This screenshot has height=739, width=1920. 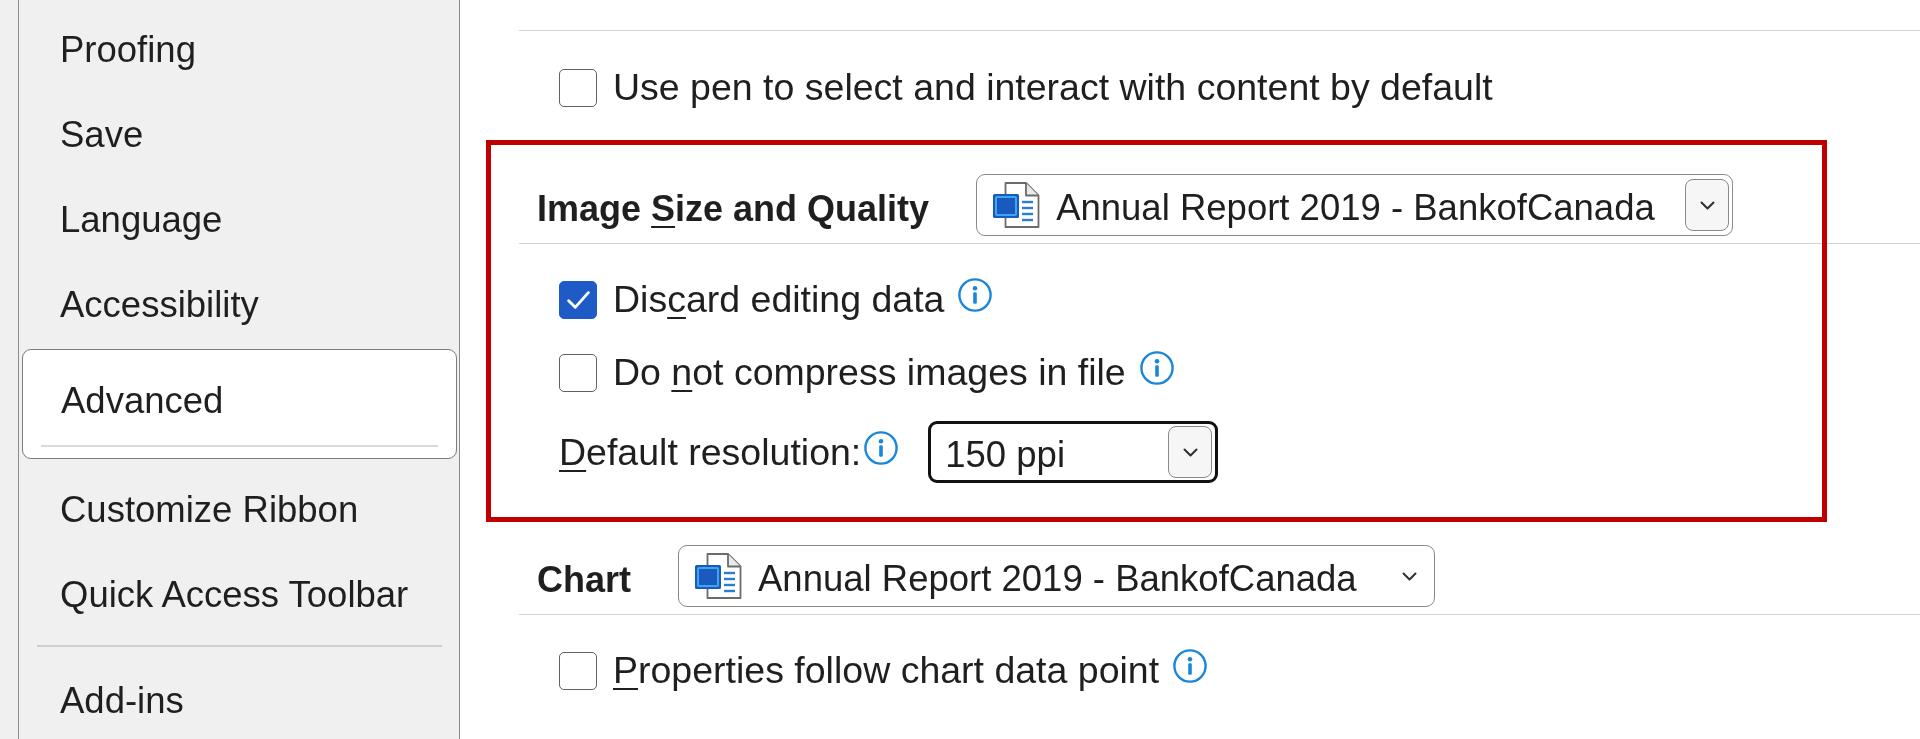 I want to click on checkbox-label: Use pen to select and interact with content by default, so click(x=1053, y=87).